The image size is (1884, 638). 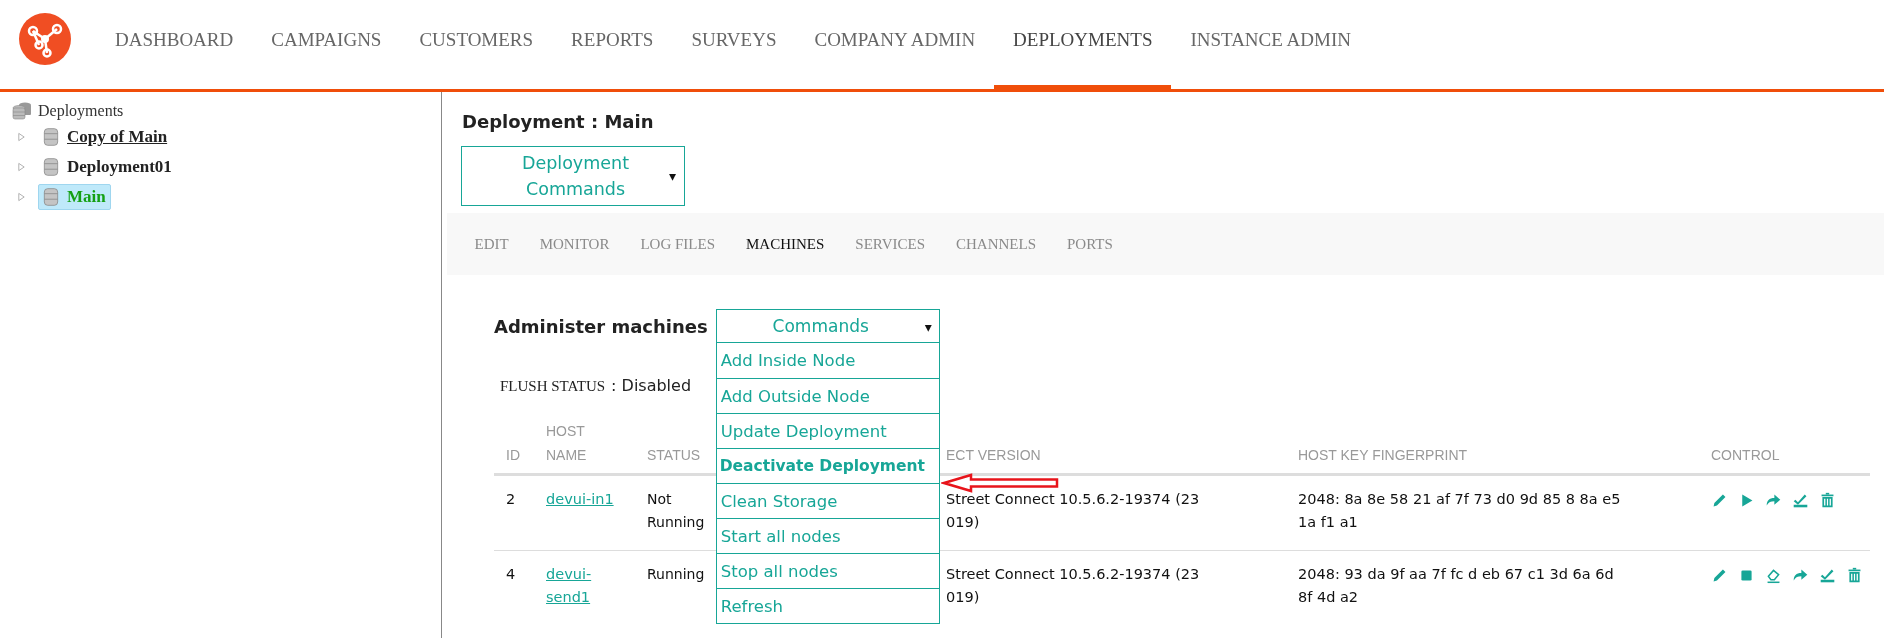 What do you see at coordinates (107, 167) in the screenshot?
I see `tree-node: Deployment01` at bounding box center [107, 167].